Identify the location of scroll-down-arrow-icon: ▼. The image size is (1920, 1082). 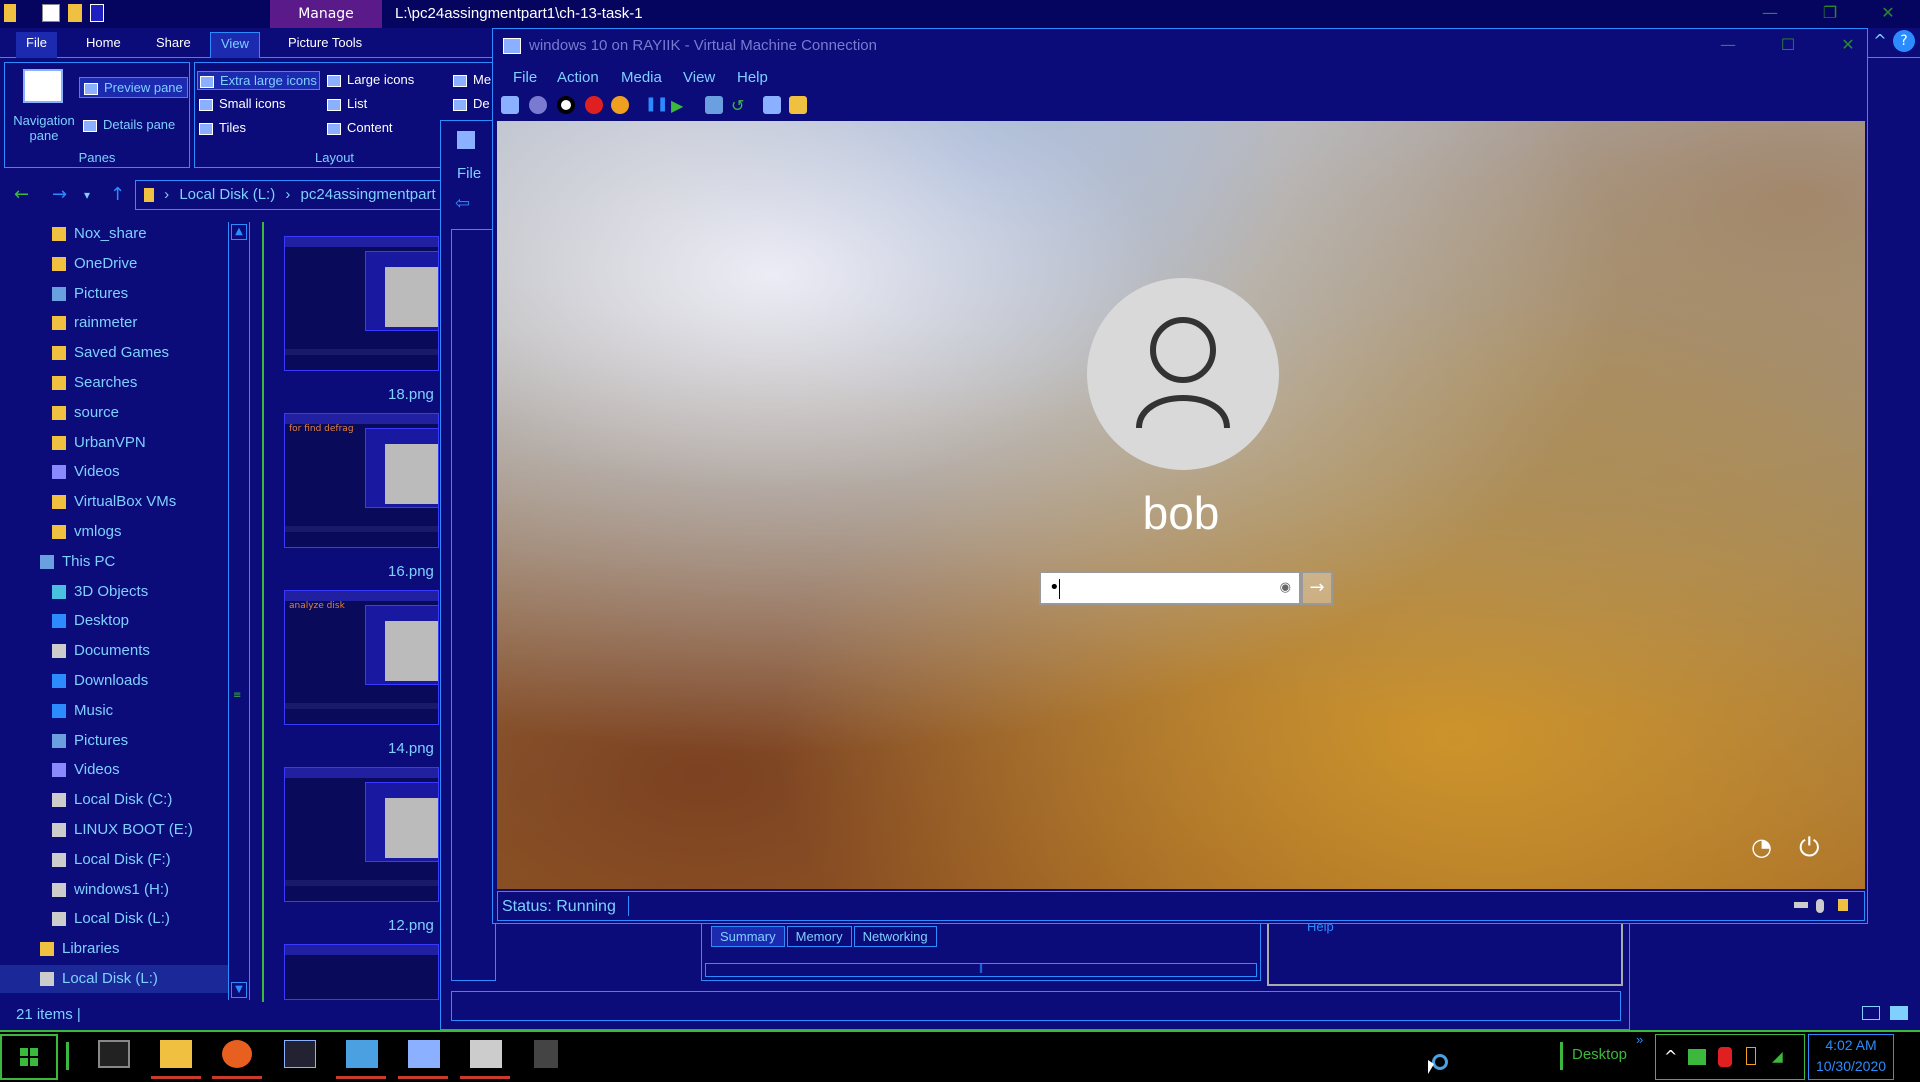
(239, 990).